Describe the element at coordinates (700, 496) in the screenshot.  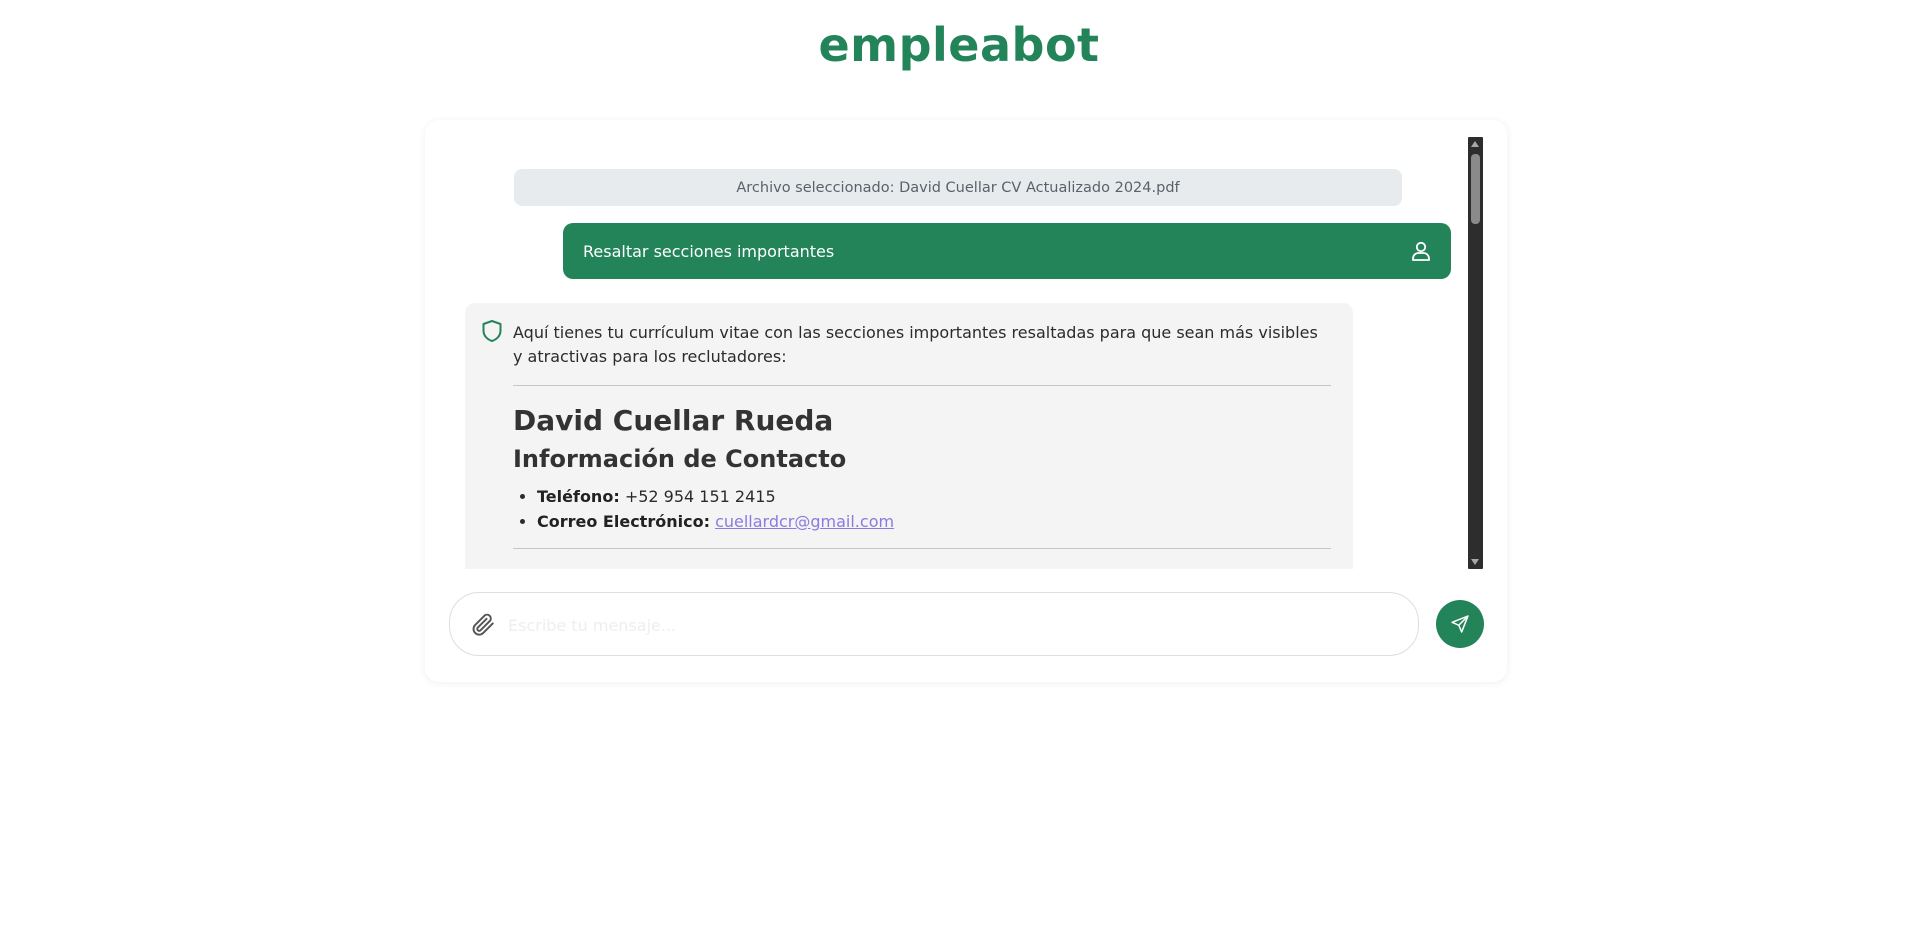
I see `contact-value: +52 954 151 2415` at that location.